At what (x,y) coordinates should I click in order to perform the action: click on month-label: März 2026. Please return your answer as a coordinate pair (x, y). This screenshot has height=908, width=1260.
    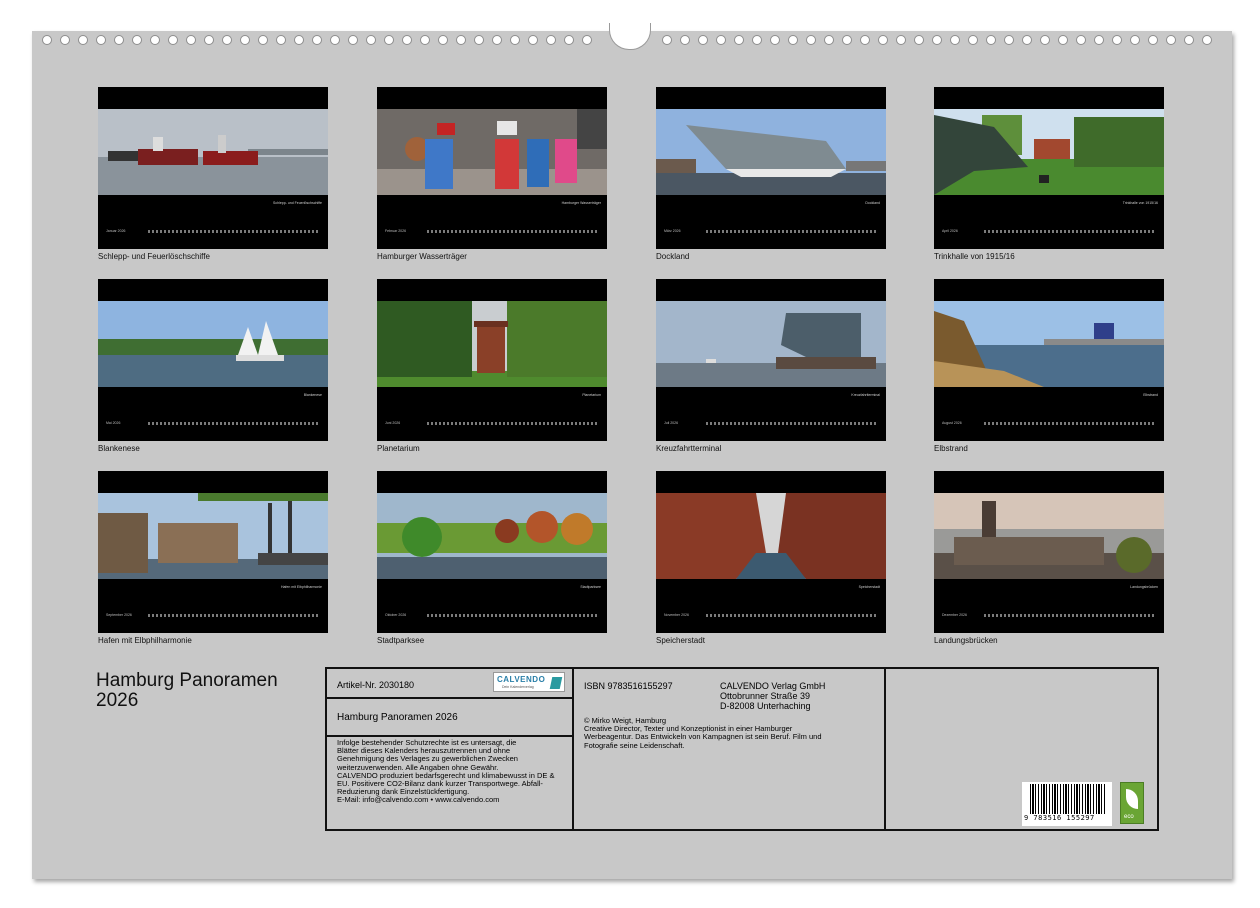
    Looking at the image, I should click on (672, 231).